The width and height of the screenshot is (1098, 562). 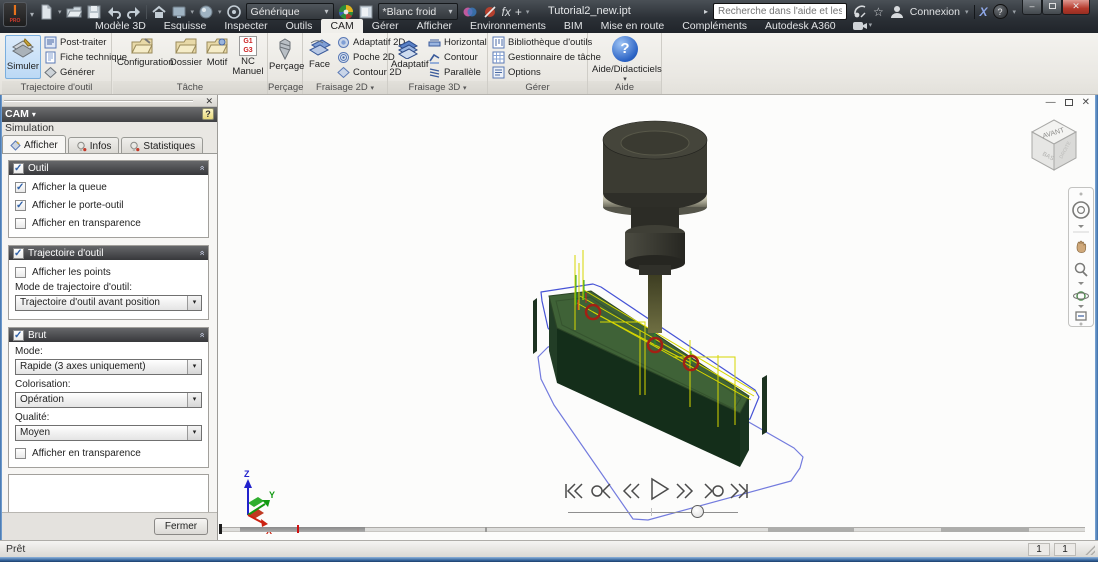 I want to click on doc-close-icon: ✕, so click(x=1086, y=102).